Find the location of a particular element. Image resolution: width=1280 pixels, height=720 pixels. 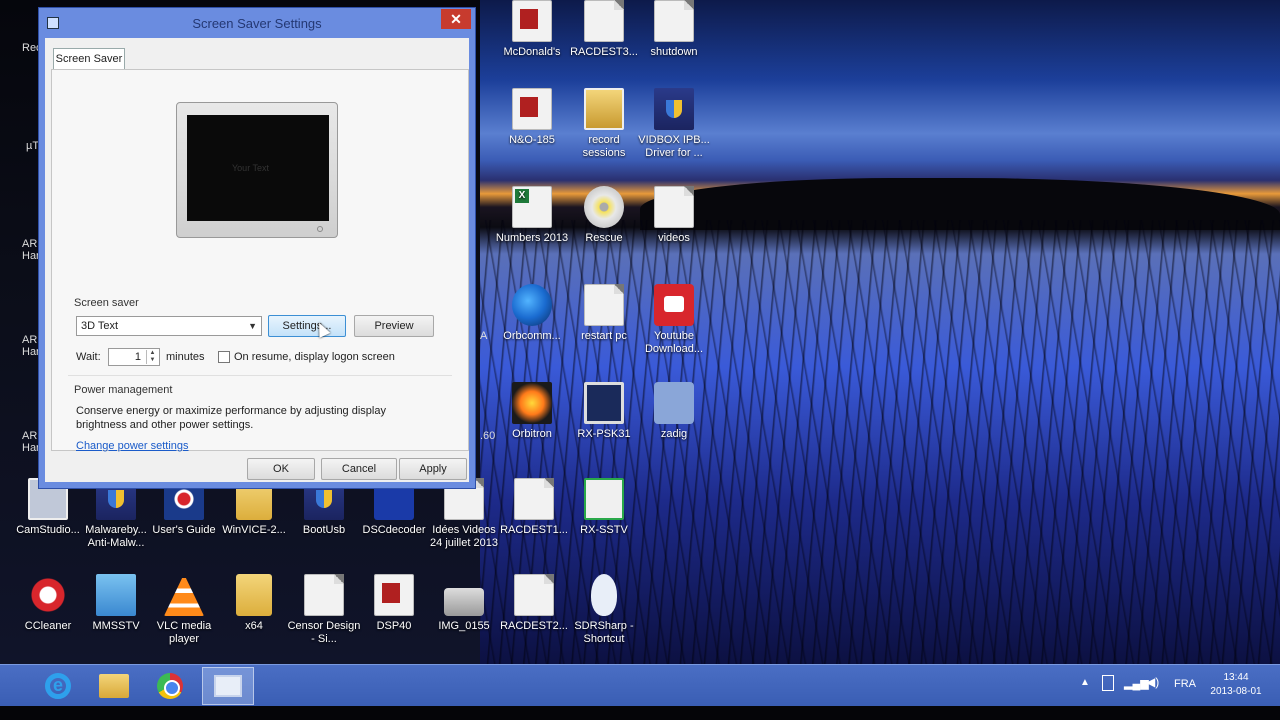

taskbar-internet-explorer: e is located at coordinates (58, 686).